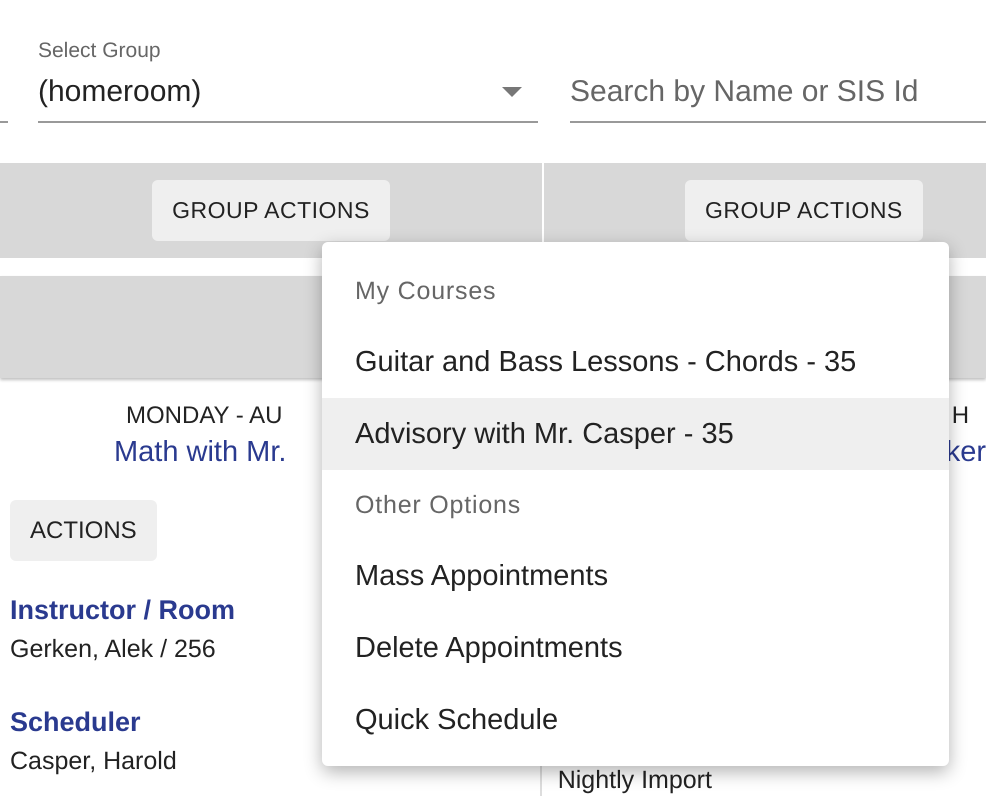 The width and height of the screenshot is (986, 796). I want to click on menu-item: Quick Schedule, so click(635, 720).